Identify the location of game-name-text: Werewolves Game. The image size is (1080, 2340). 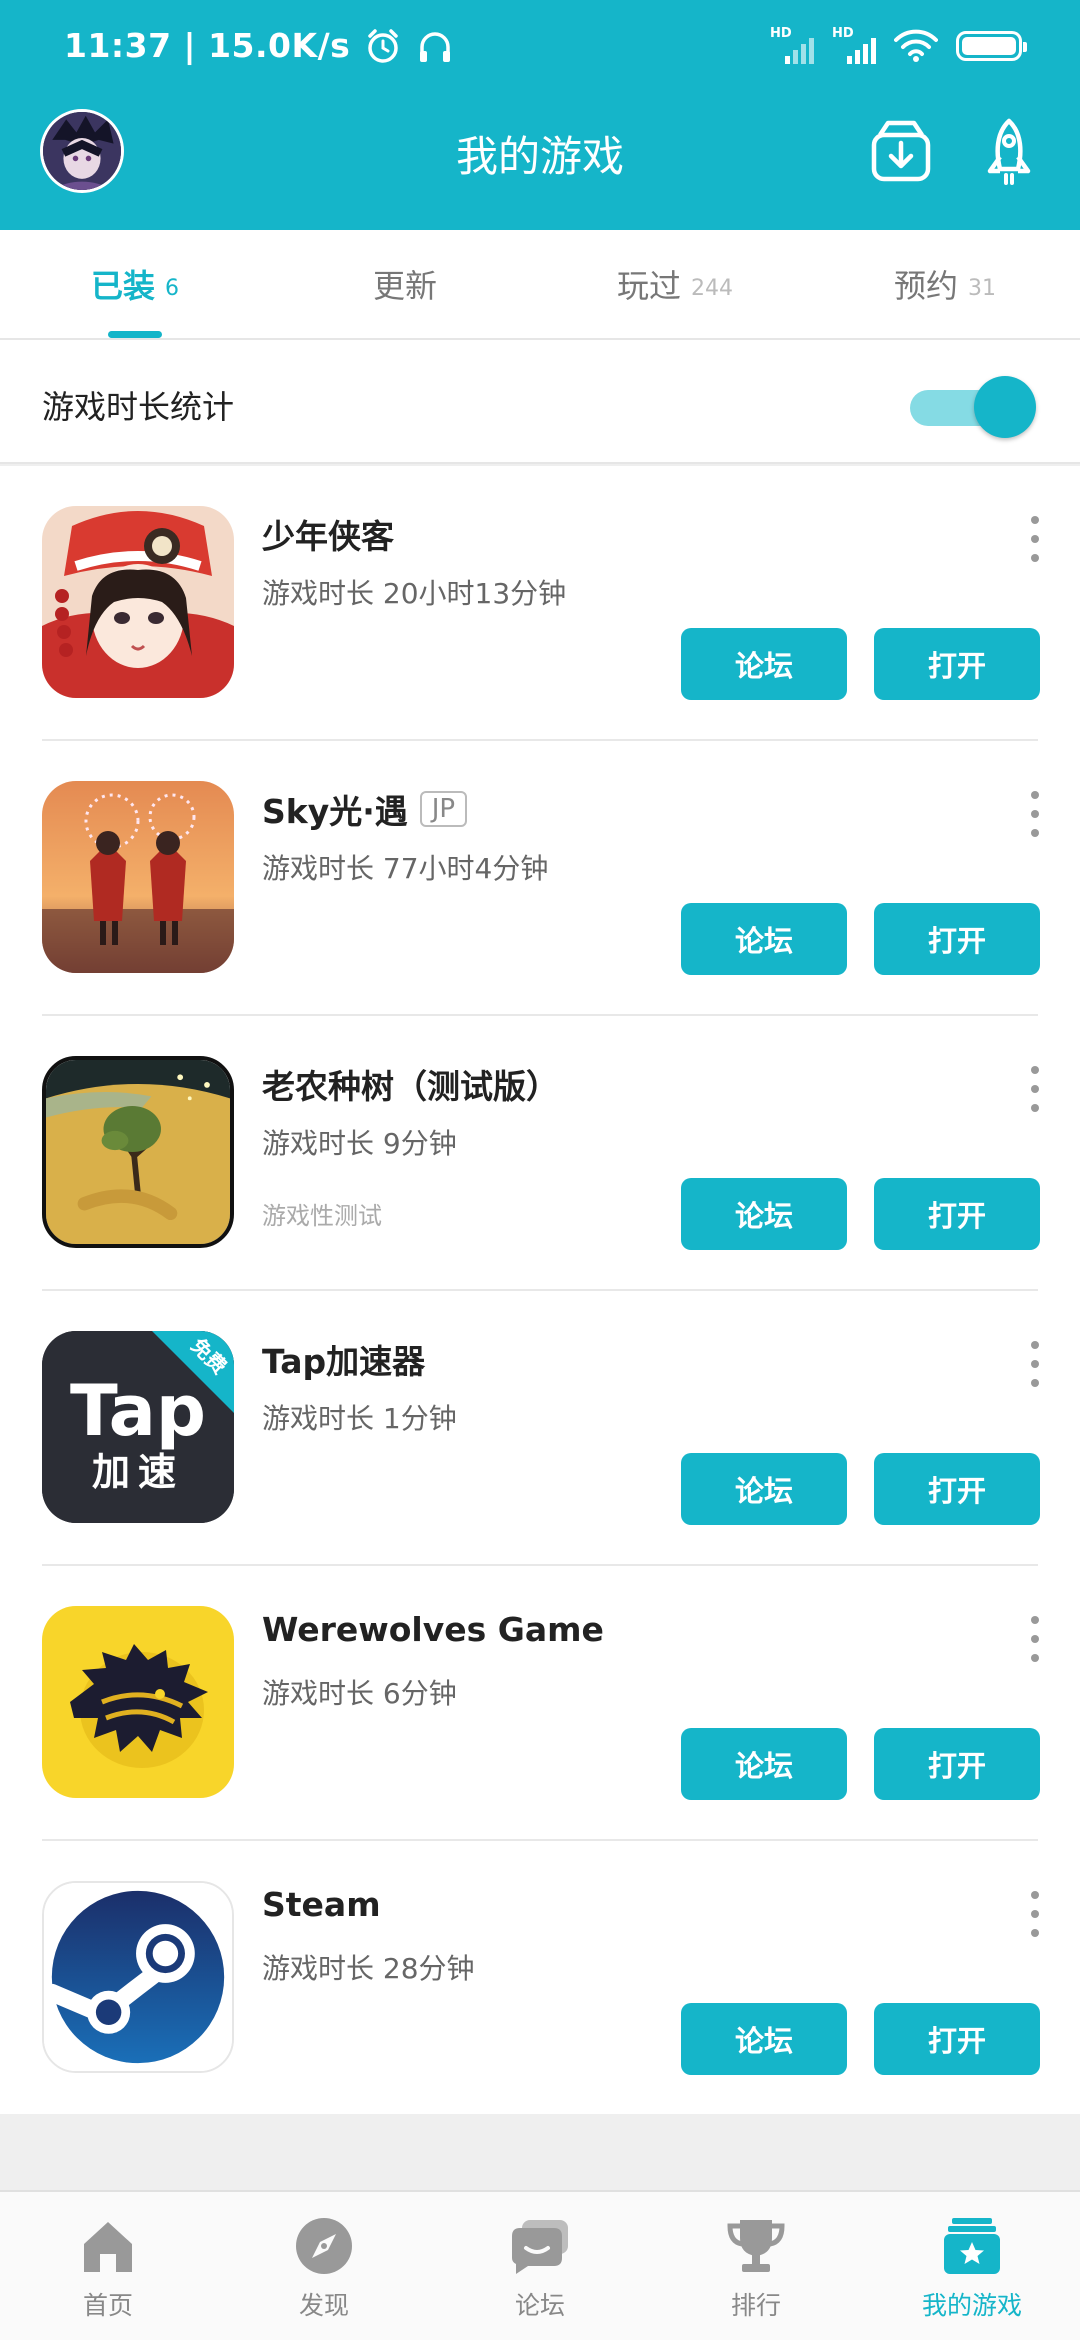
(433, 1629).